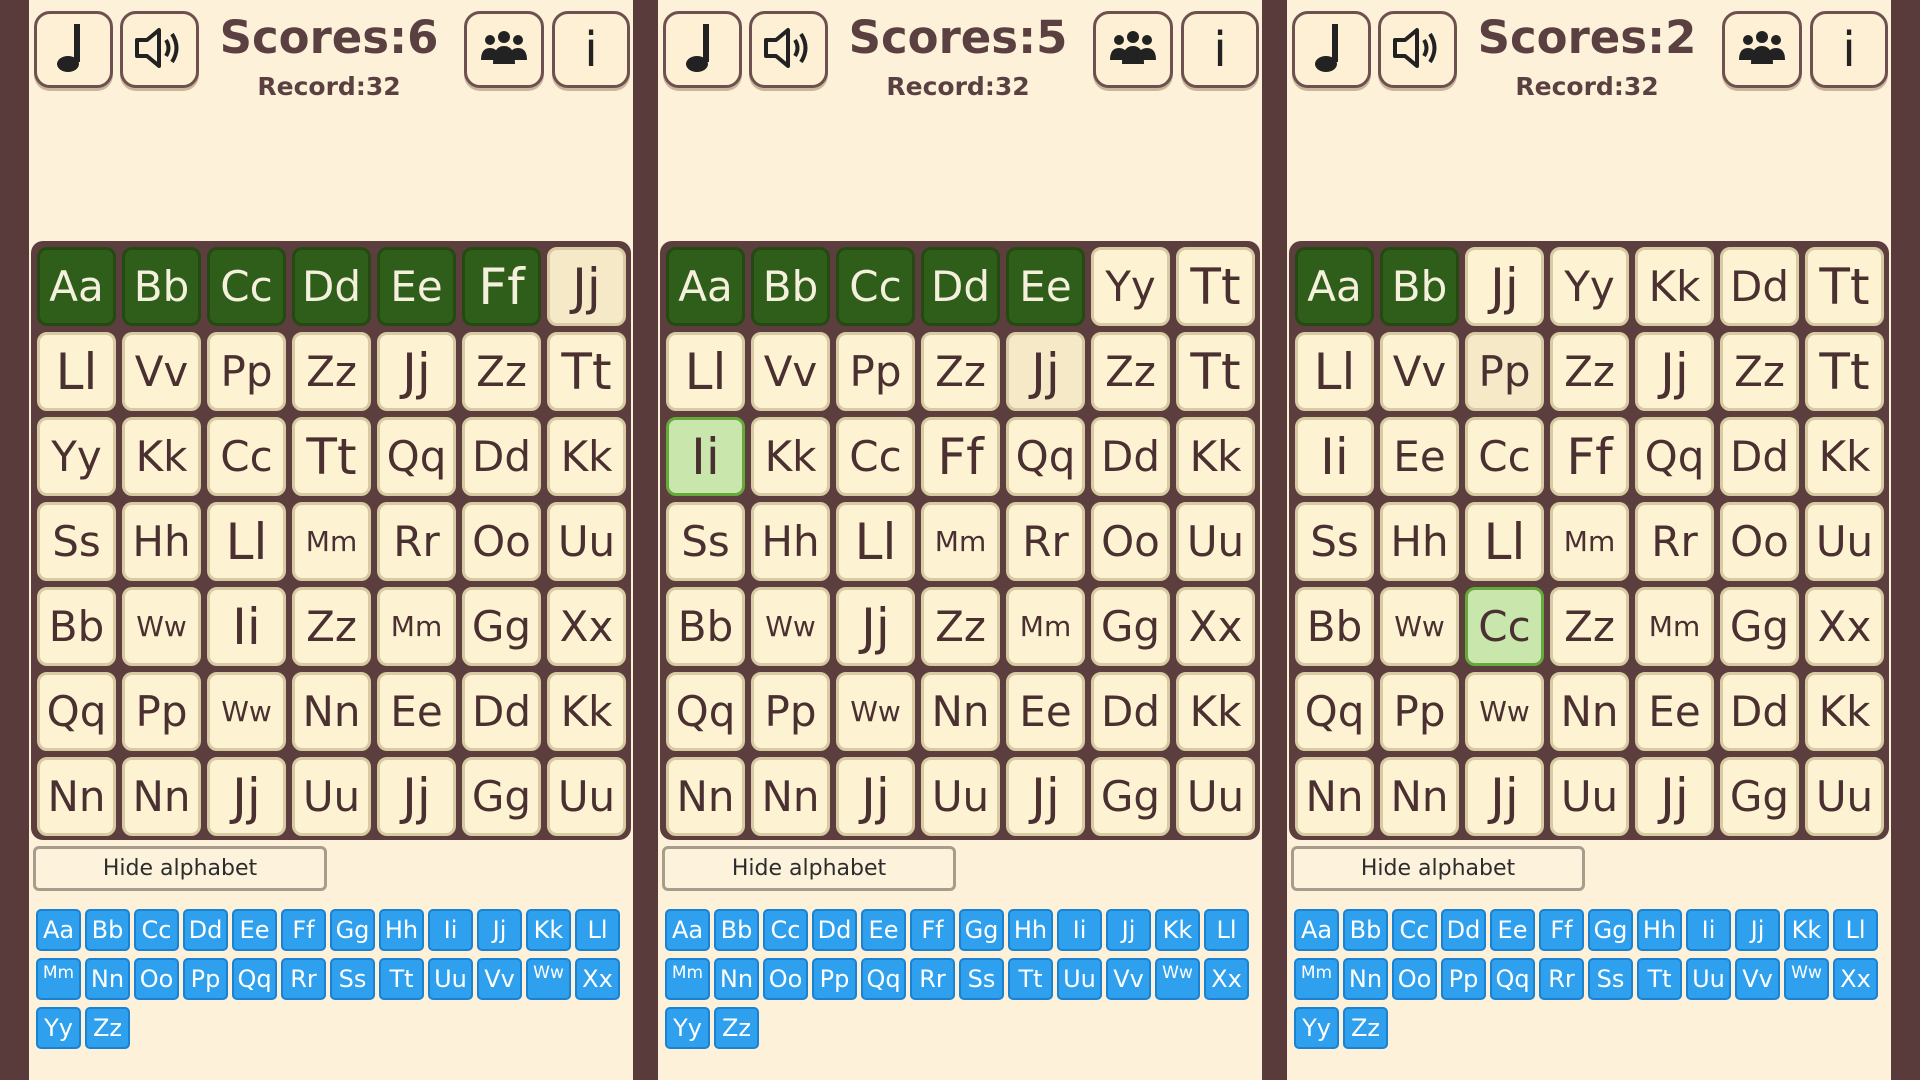 This screenshot has width=1920, height=1080. Describe the element at coordinates (834, 979) in the screenshot. I see `alphabet-key: Pp` at that location.